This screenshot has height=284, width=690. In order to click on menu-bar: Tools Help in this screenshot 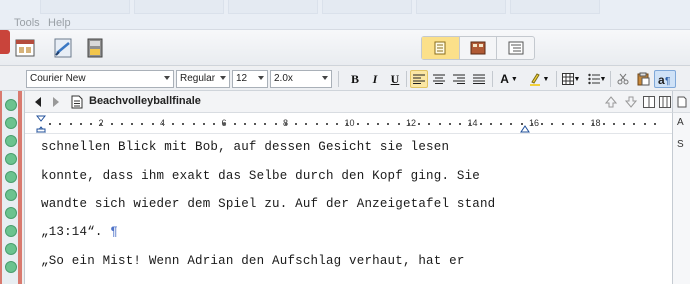, I will do `click(345, 15)`.